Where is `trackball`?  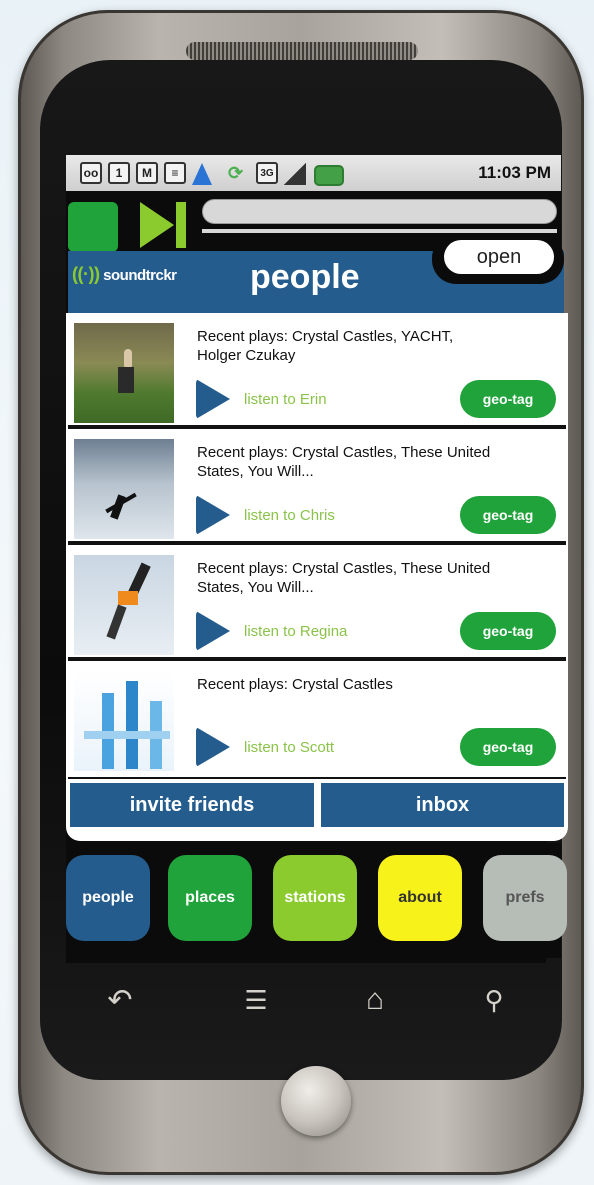
trackball is located at coordinates (316, 1101).